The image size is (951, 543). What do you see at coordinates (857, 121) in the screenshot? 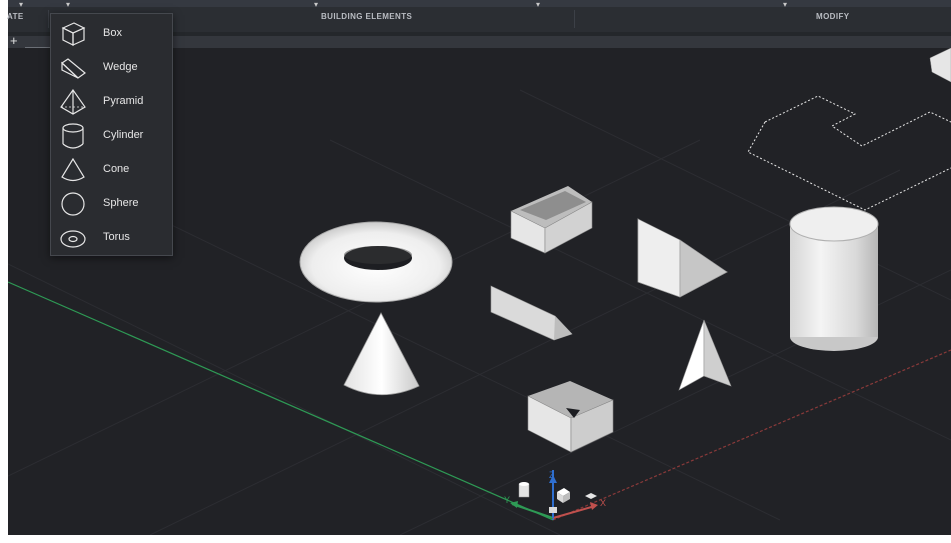
I see `dashed-polyline-outline` at bounding box center [857, 121].